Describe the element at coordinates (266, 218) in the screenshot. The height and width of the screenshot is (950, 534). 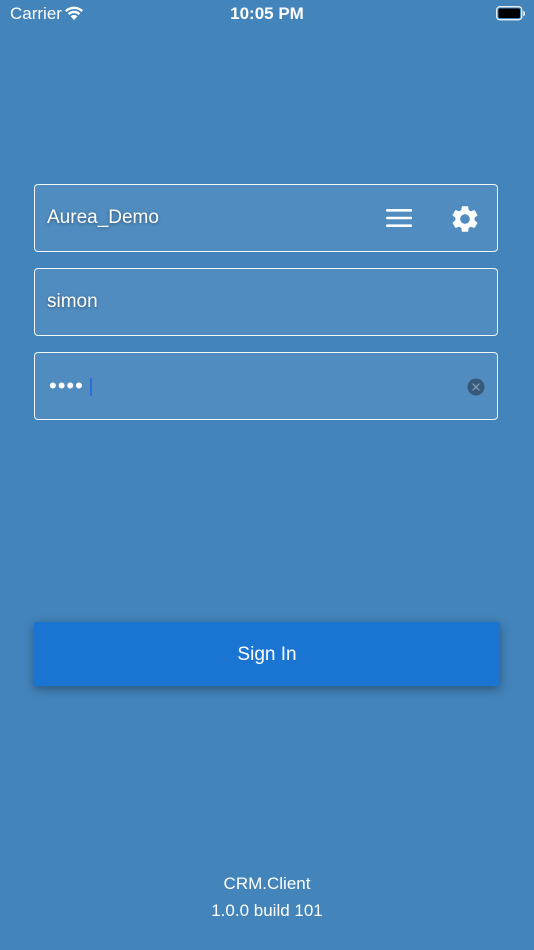
I see `server-field: Aurea_Demo` at that location.